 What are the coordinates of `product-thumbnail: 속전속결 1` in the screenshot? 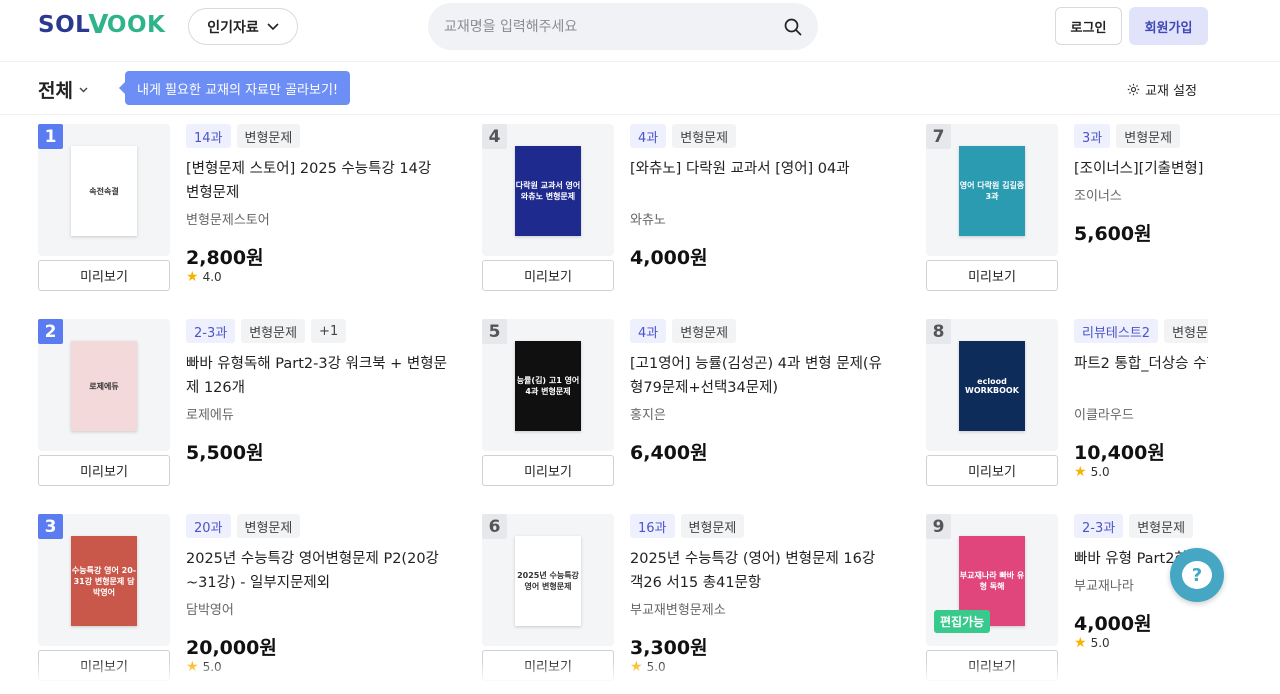 It's located at (104, 190).